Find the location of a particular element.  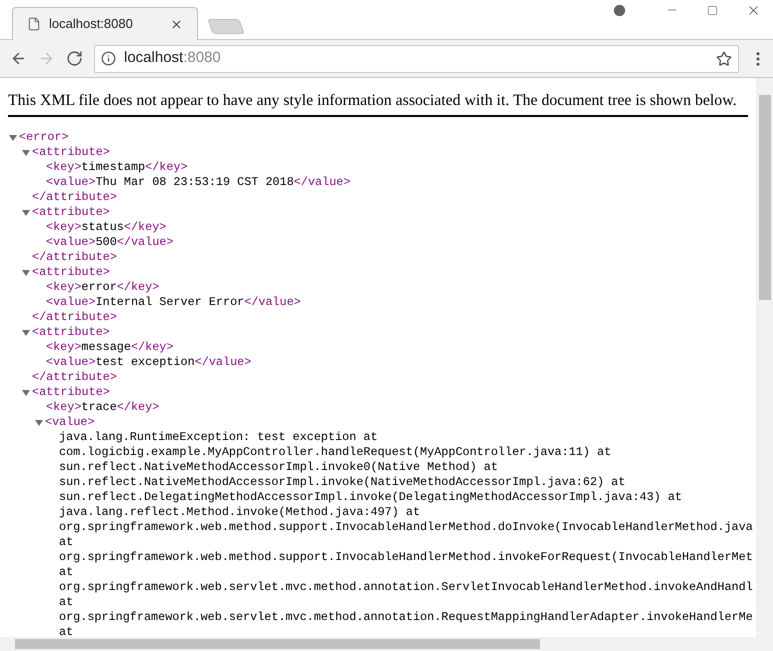

trace-line: sun.reflect.NativeMethodAccessorImpl.invoke0(Native Method) at is located at coordinates (278, 467).